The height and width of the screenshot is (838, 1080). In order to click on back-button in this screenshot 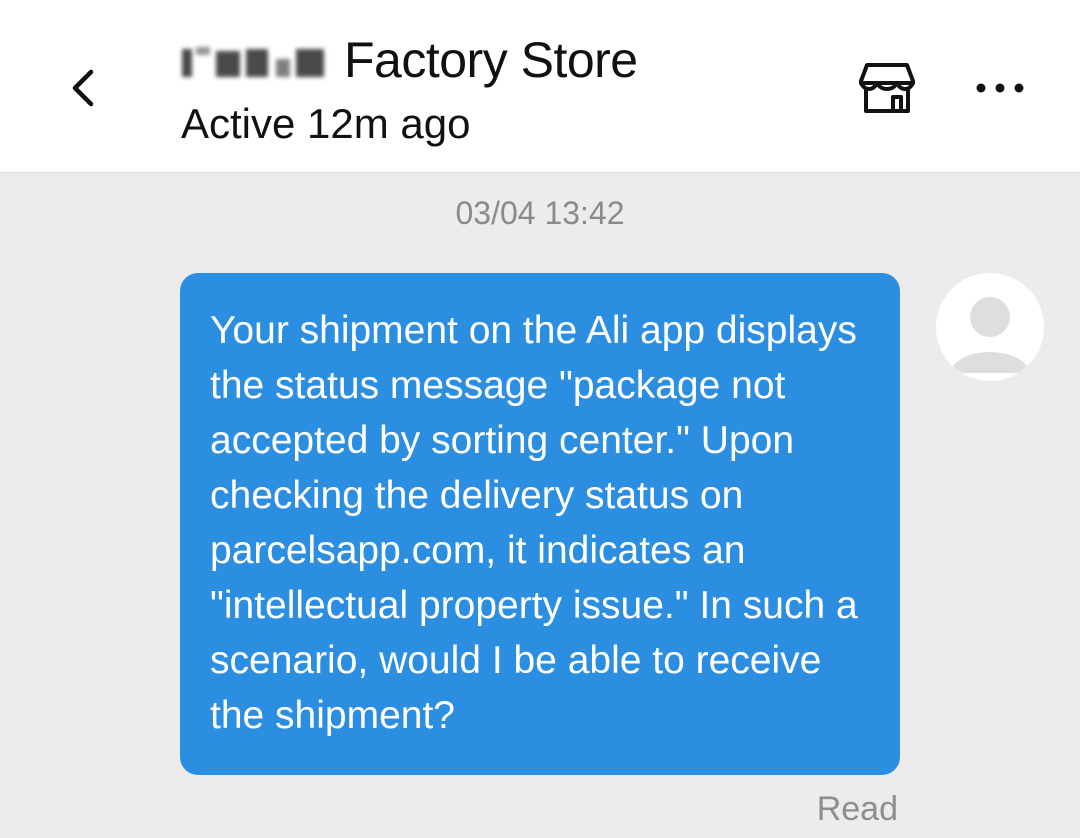, I will do `click(82, 88)`.